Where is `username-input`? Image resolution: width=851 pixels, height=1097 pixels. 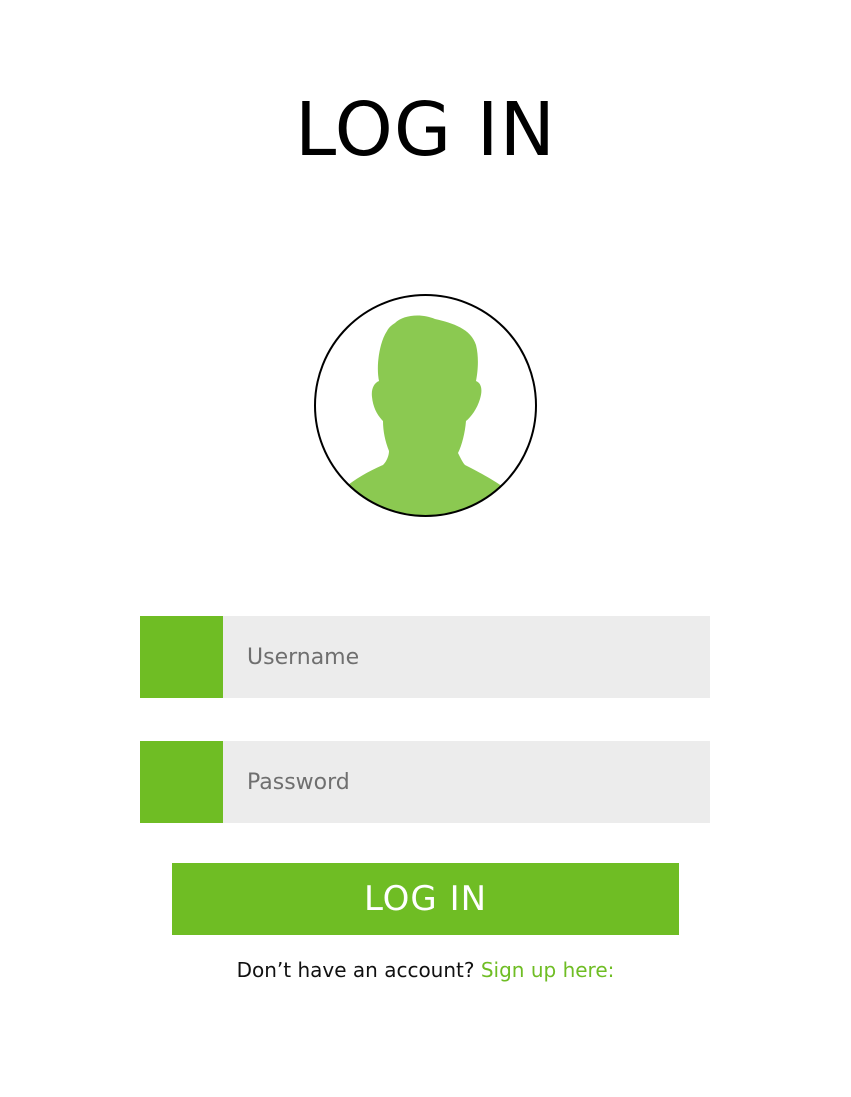 username-input is located at coordinates (466, 657).